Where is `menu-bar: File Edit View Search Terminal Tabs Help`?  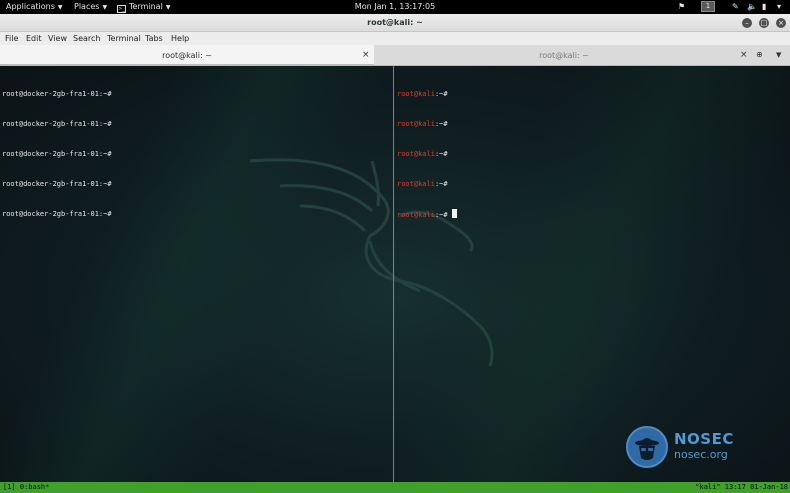 menu-bar: File Edit View Search Terminal Tabs Help is located at coordinates (395, 38).